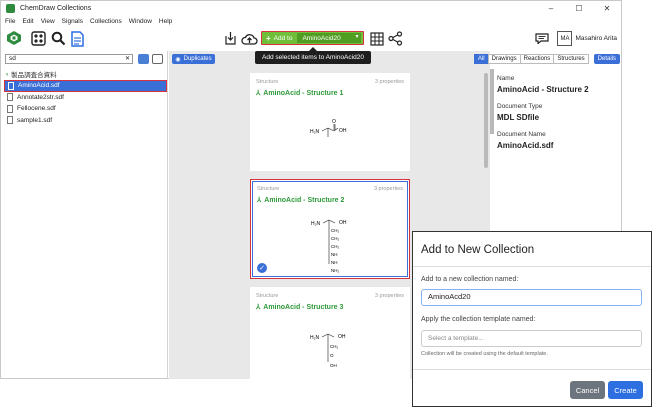 This screenshot has width=656, height=415. I want to click on search-icon, so click(58, 38).